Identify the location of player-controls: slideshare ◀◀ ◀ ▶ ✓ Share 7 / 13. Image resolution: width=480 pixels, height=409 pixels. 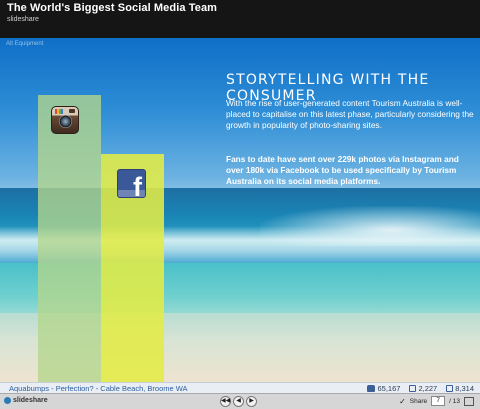
(240, 401).